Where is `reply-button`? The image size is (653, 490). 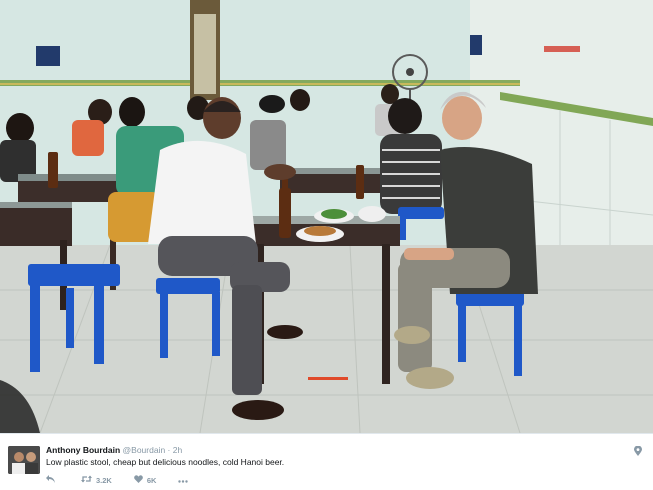
reply-button is located at coordinates (52, 480).